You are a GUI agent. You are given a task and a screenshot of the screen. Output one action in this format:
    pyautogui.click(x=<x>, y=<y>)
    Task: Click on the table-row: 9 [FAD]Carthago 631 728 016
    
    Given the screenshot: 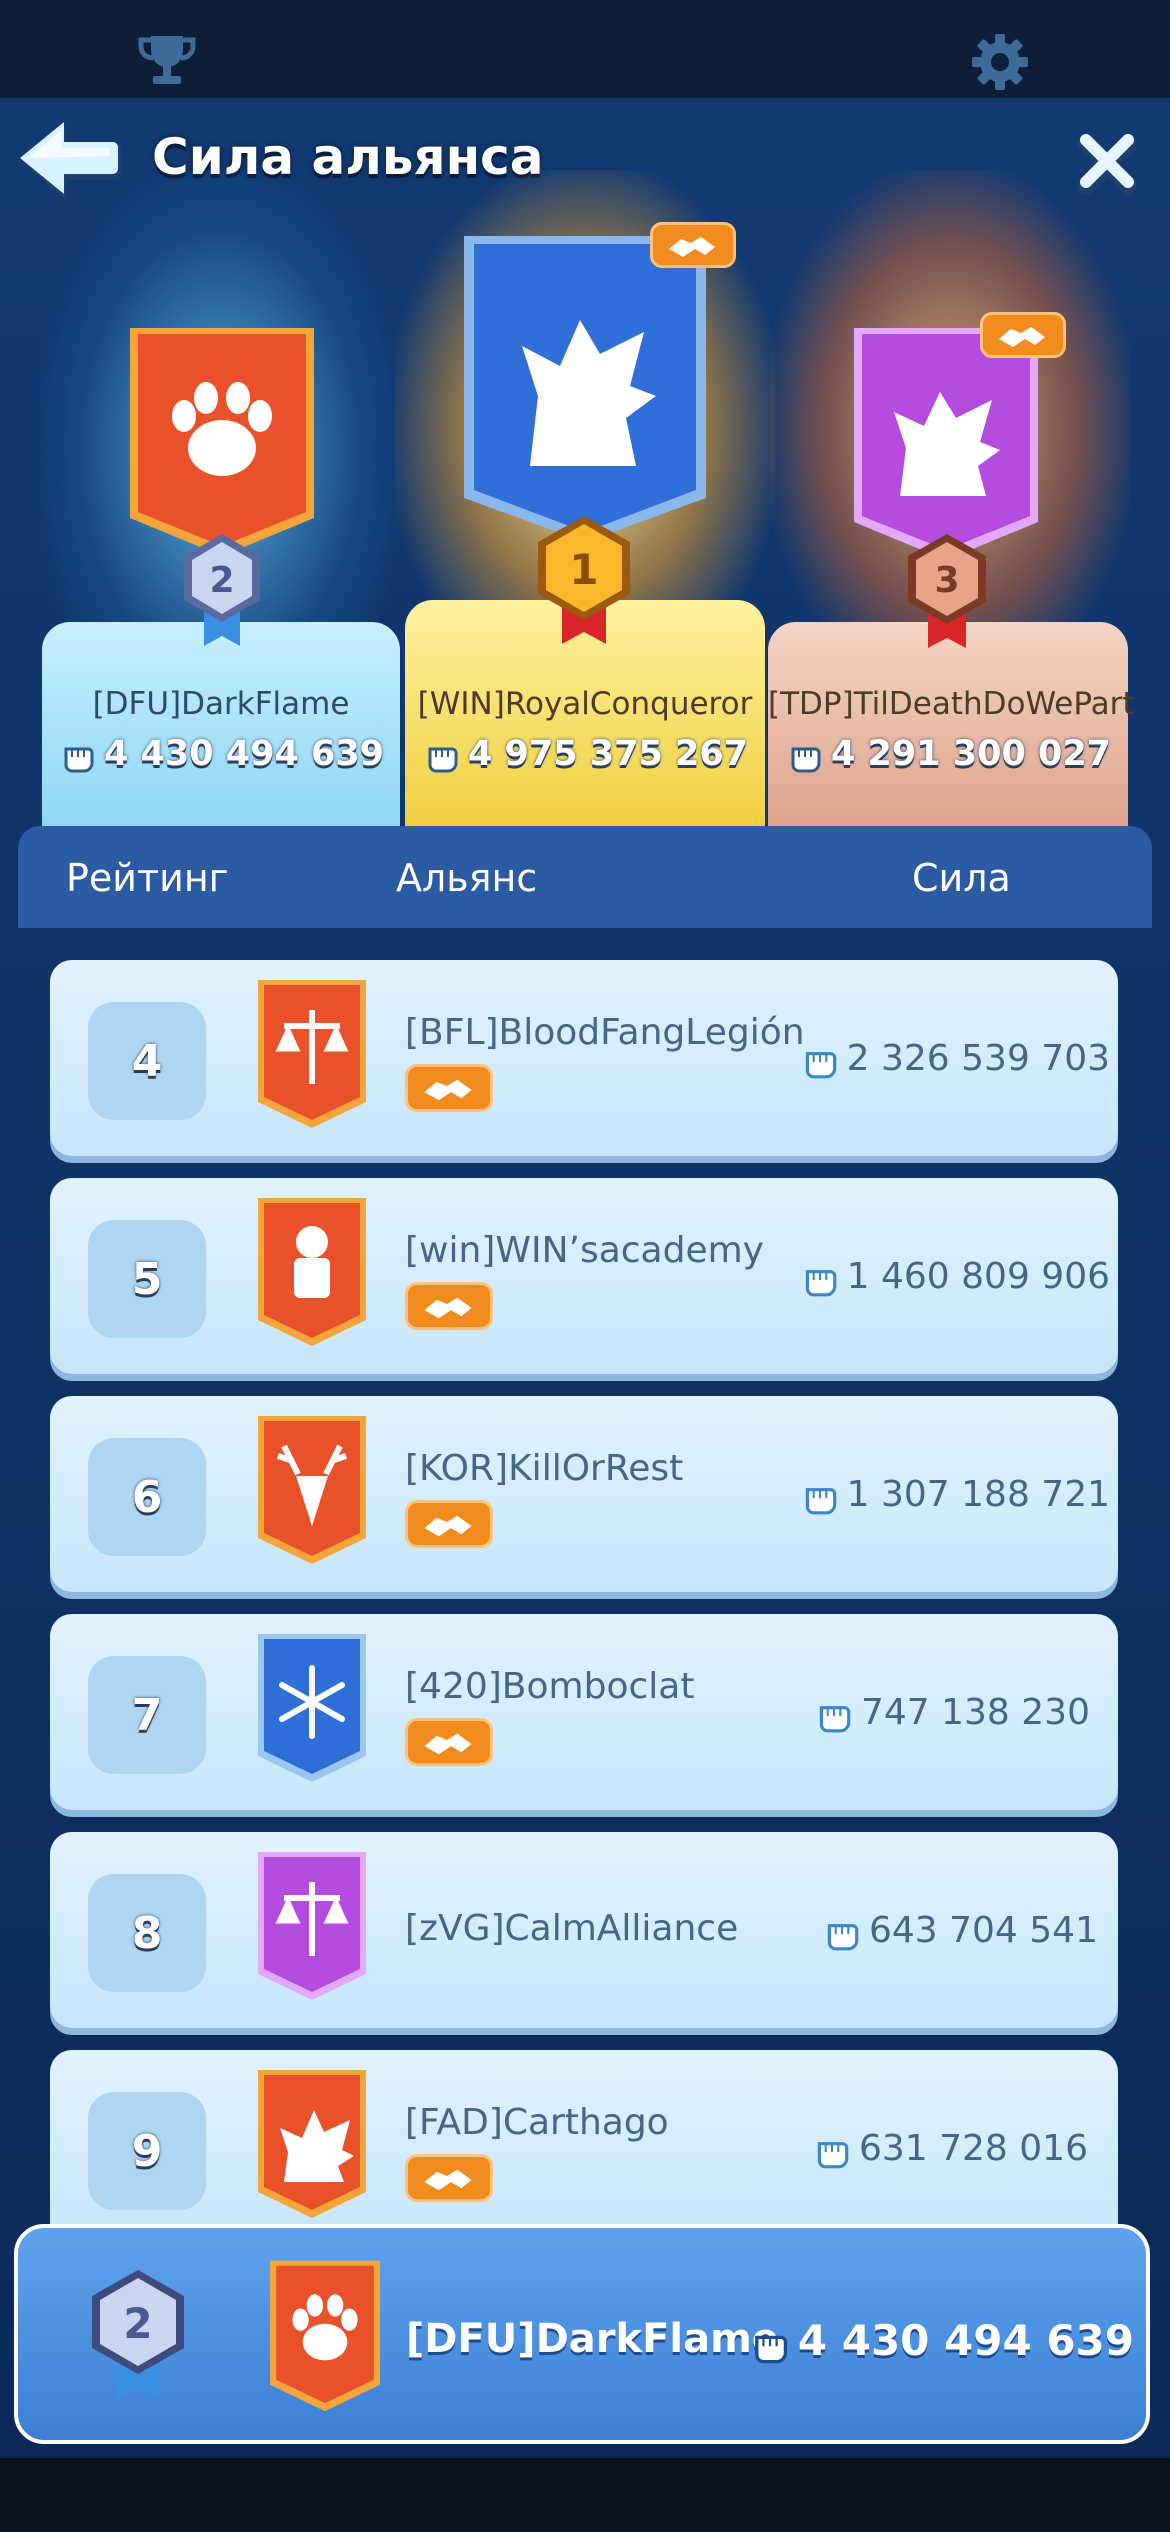 What is the action you would take?
    pyautogui.click(x=584, y=2148)
    